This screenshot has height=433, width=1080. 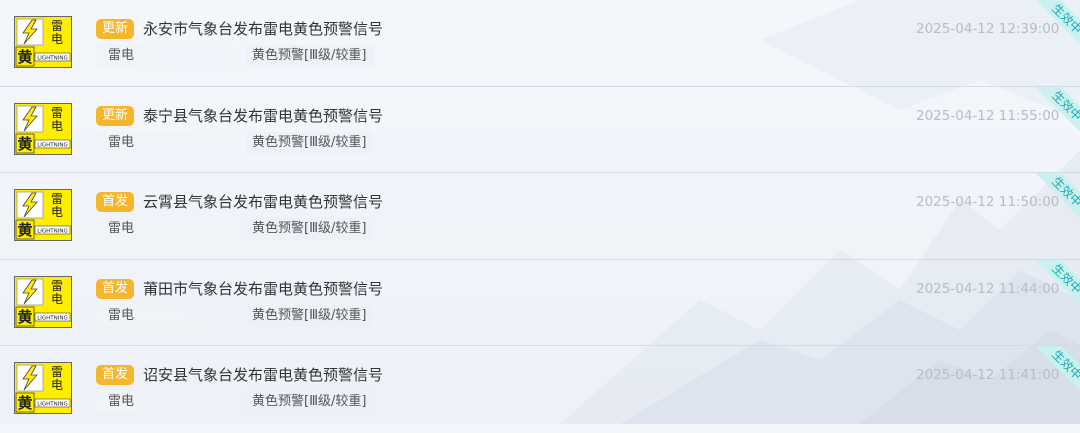 I want to click on warning-title: 泰宁县气象台发布雷电黄色预警信号, so click(x=263, y=116).